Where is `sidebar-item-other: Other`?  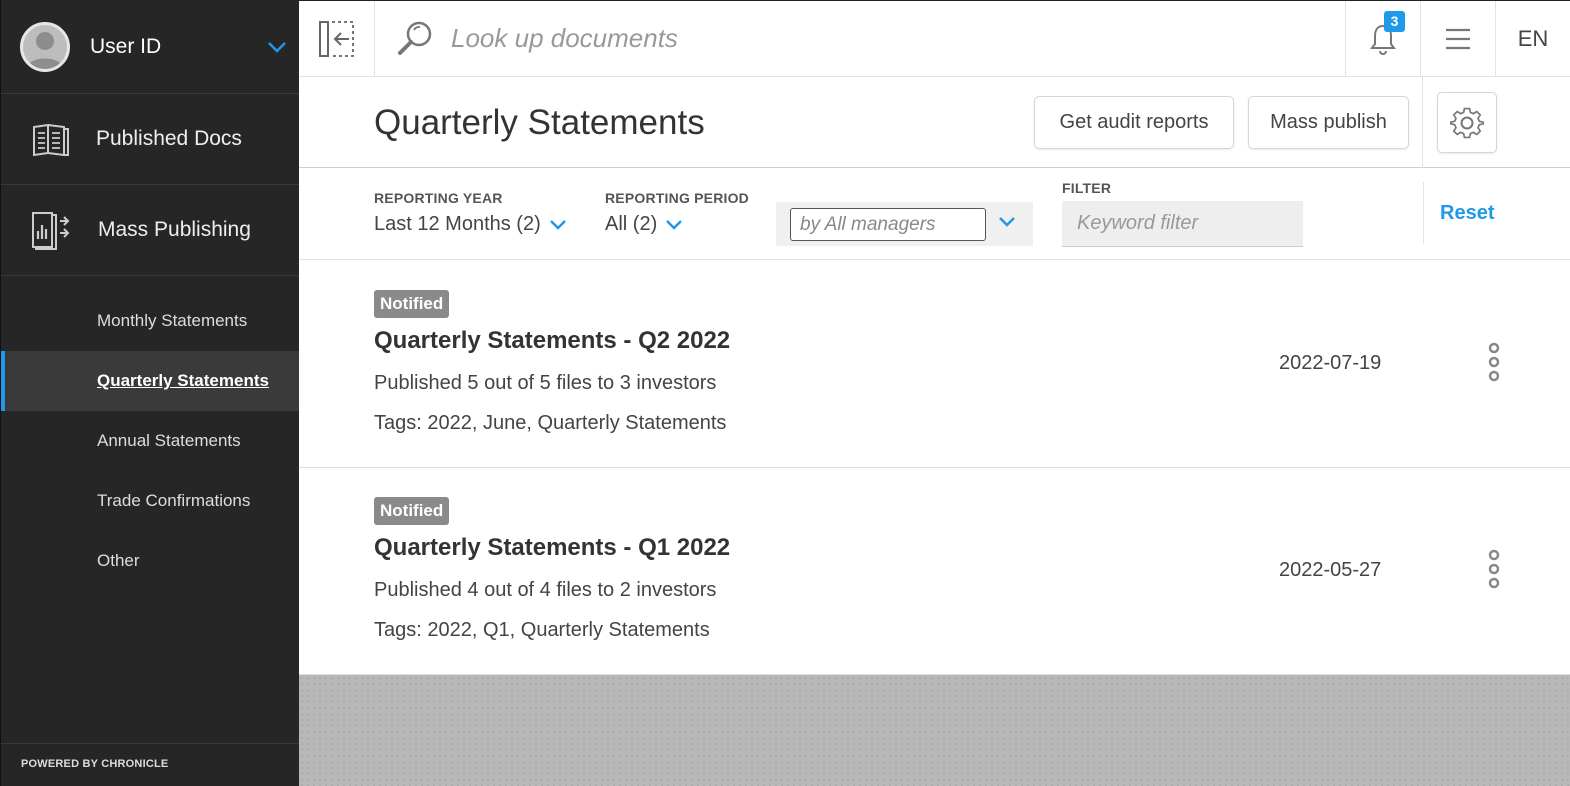 sidebar-item-other: Other is located at coordinates (150, 561).